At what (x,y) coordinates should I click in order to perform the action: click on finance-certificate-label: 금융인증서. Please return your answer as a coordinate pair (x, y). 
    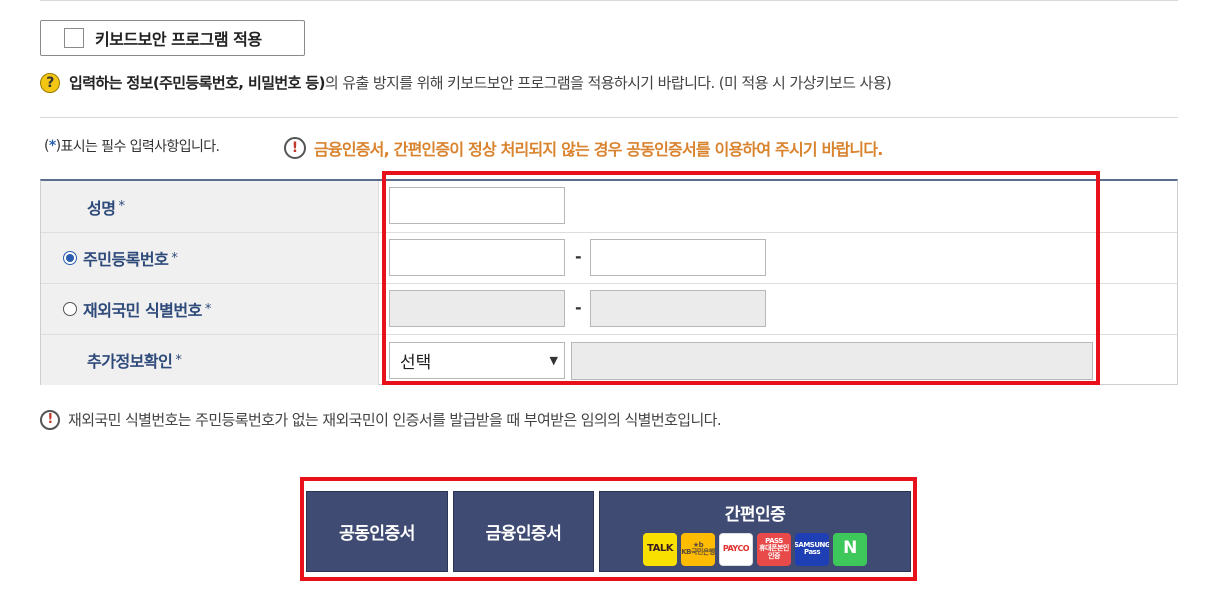
    Looking at the image, I should click on (523, 534).